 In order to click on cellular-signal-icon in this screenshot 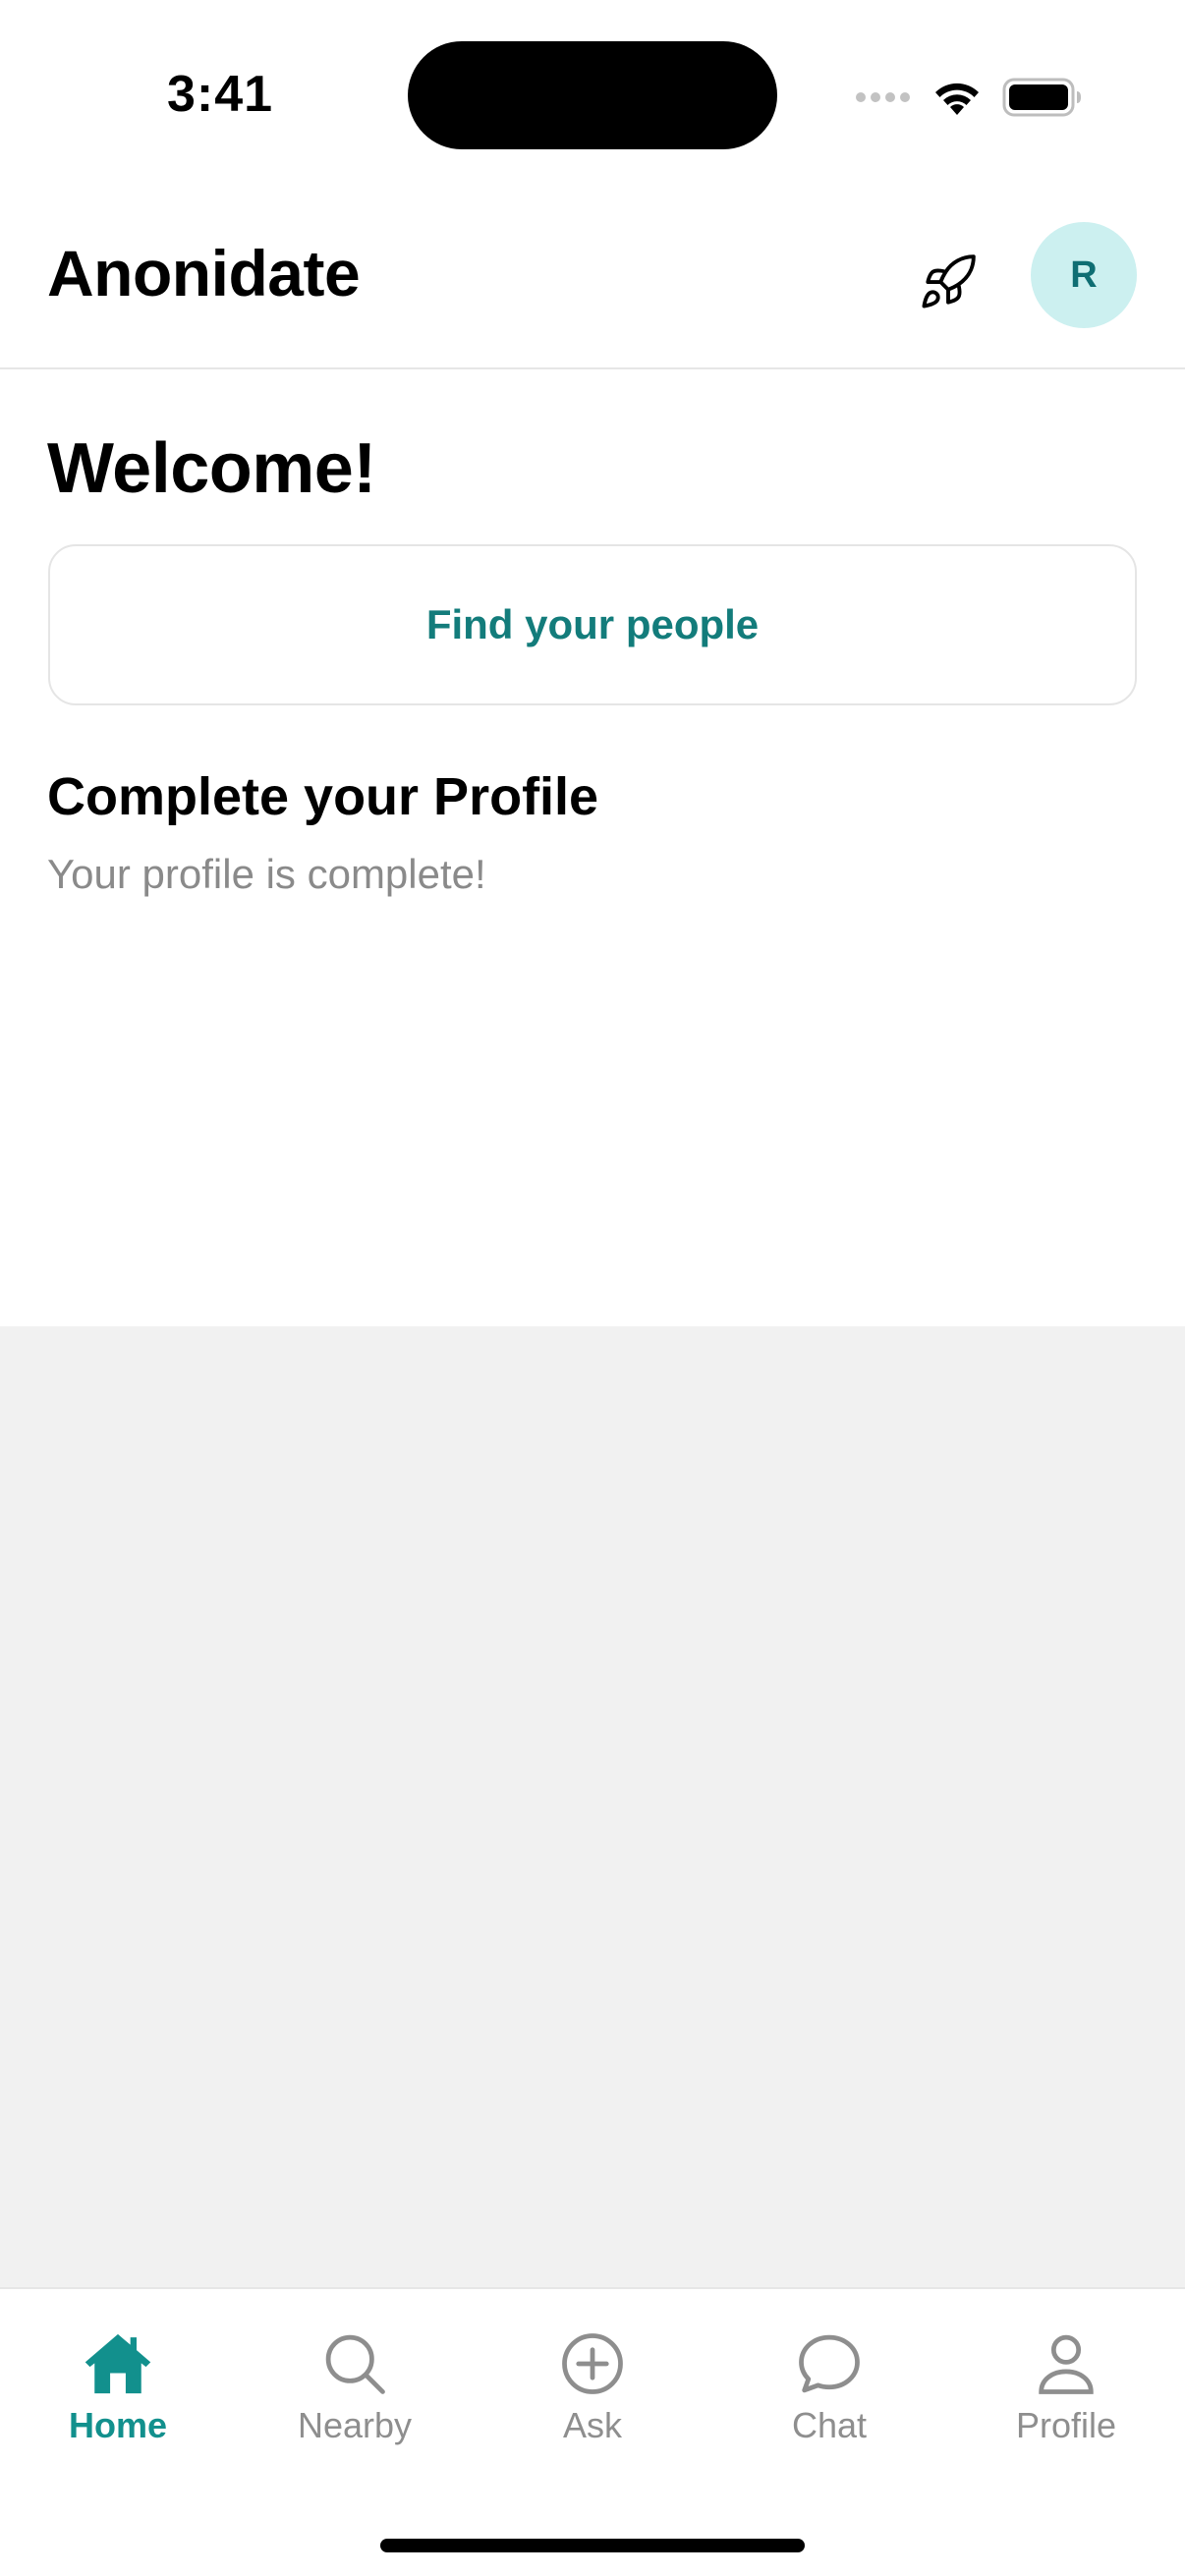, I will do `click(883, 97)`.